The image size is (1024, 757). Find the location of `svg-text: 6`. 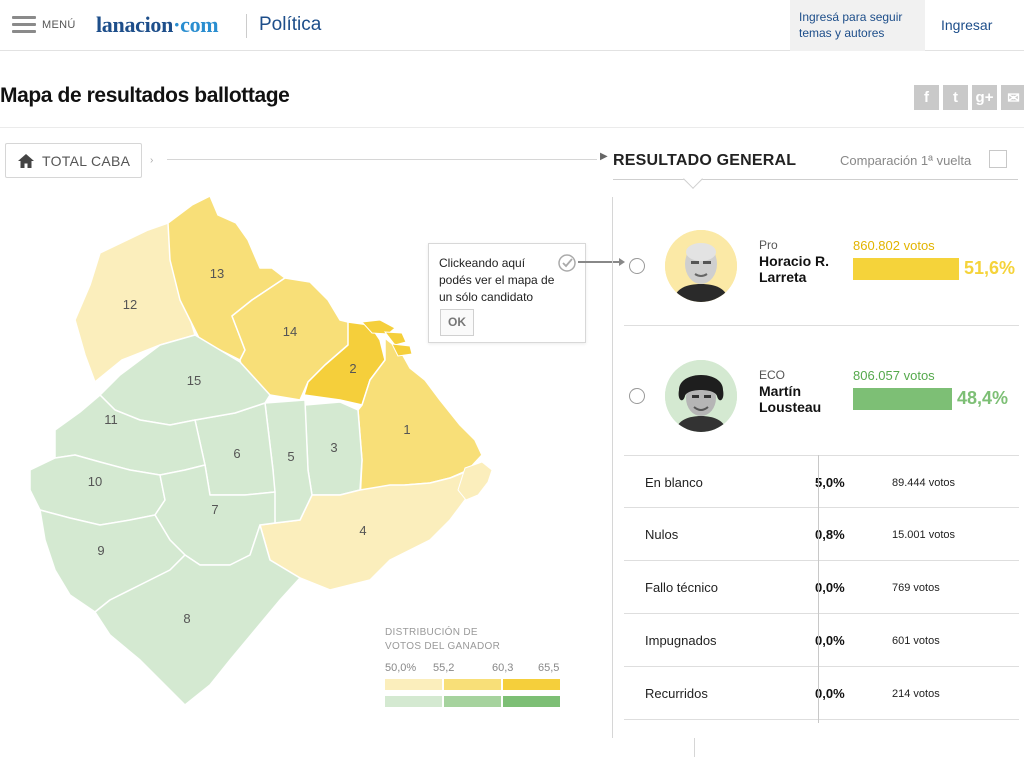

svg-text: 6 is located at coordinates (236, 453).